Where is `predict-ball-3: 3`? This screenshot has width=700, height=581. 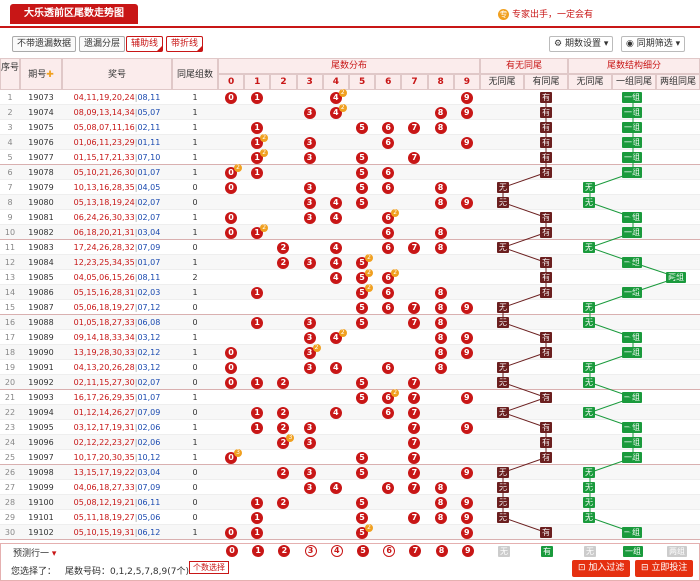 predict-ball-3: 3 is located at coordinates (310, 551).